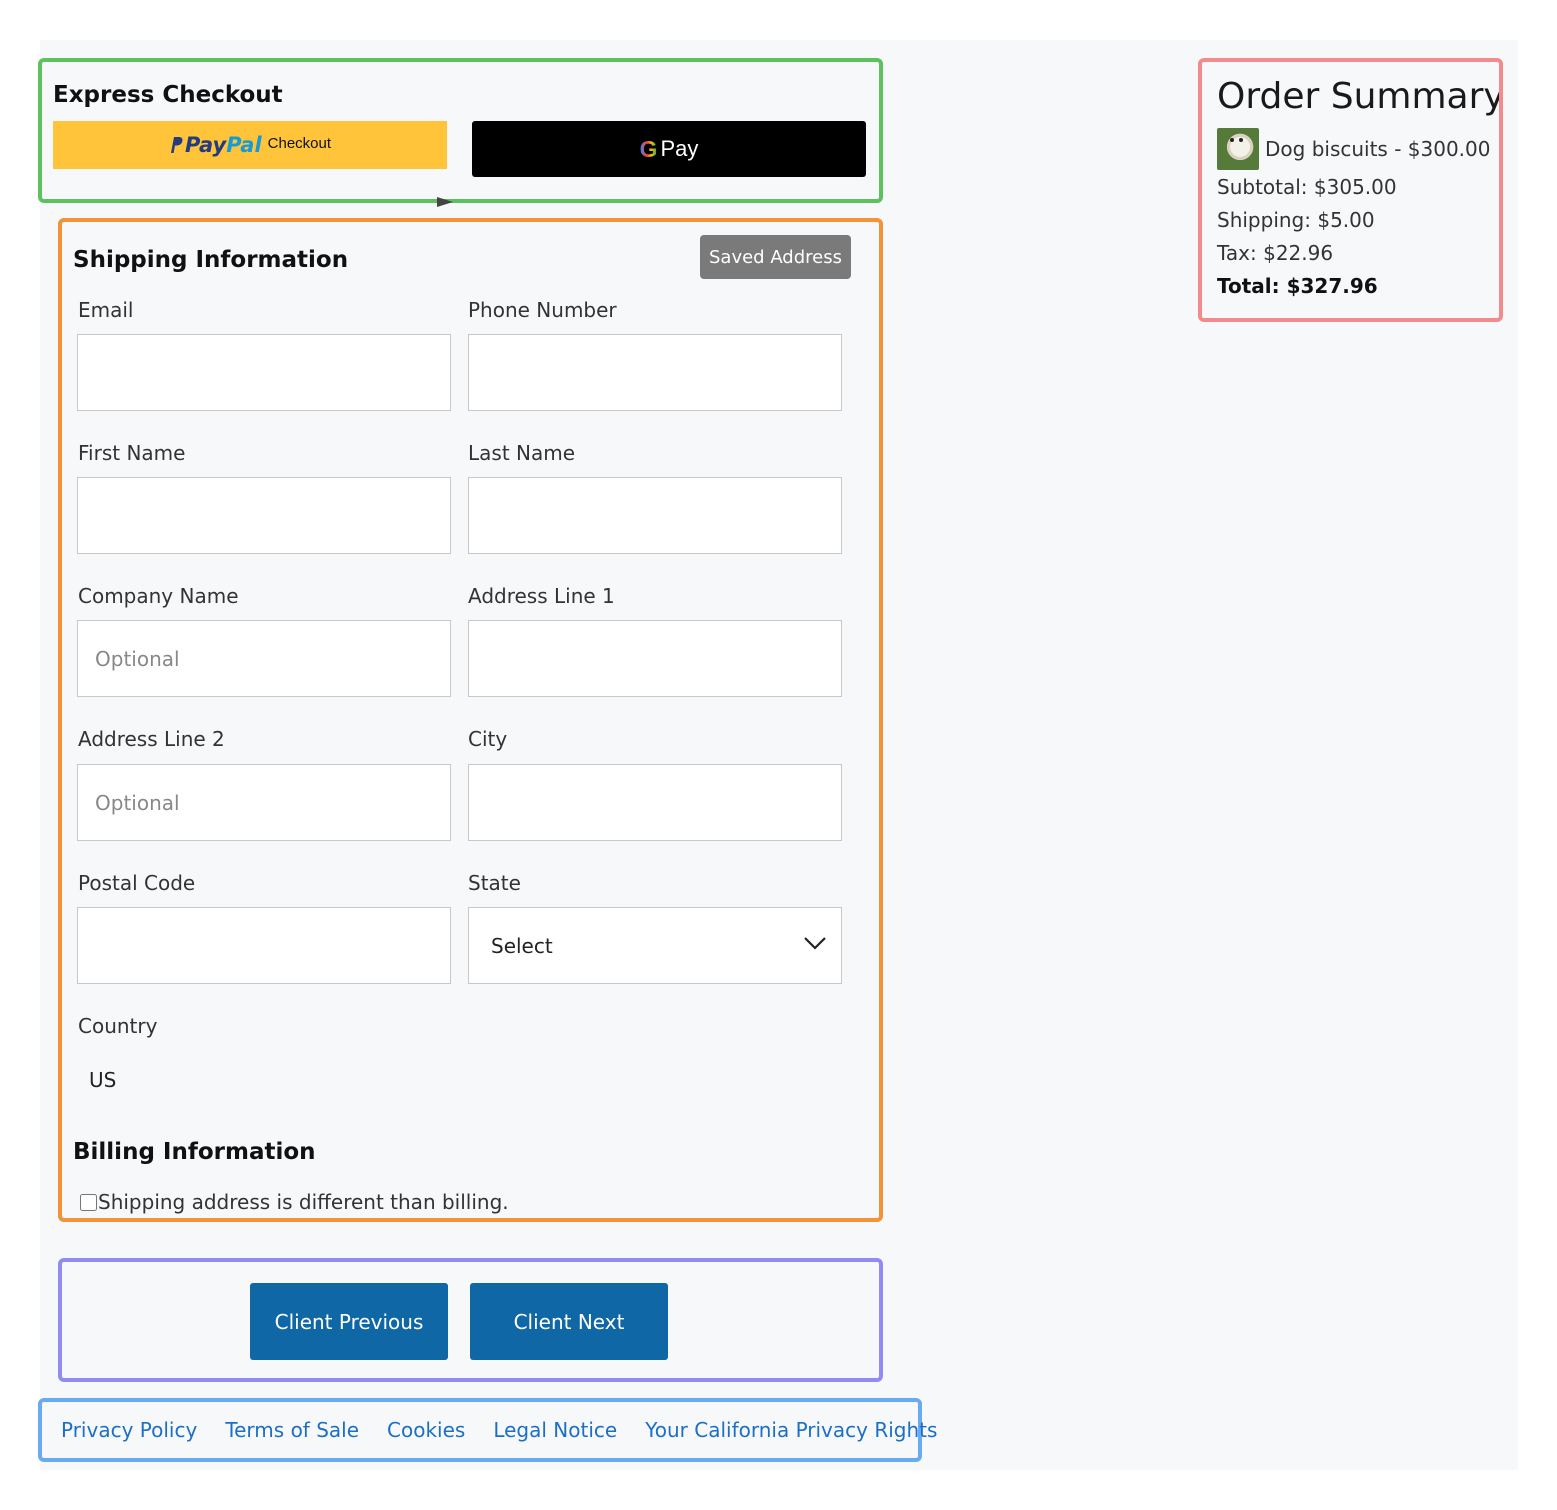  Describe the element at coordinates (106, 310) in the screenshot. I see `email-label: Email` at that location.